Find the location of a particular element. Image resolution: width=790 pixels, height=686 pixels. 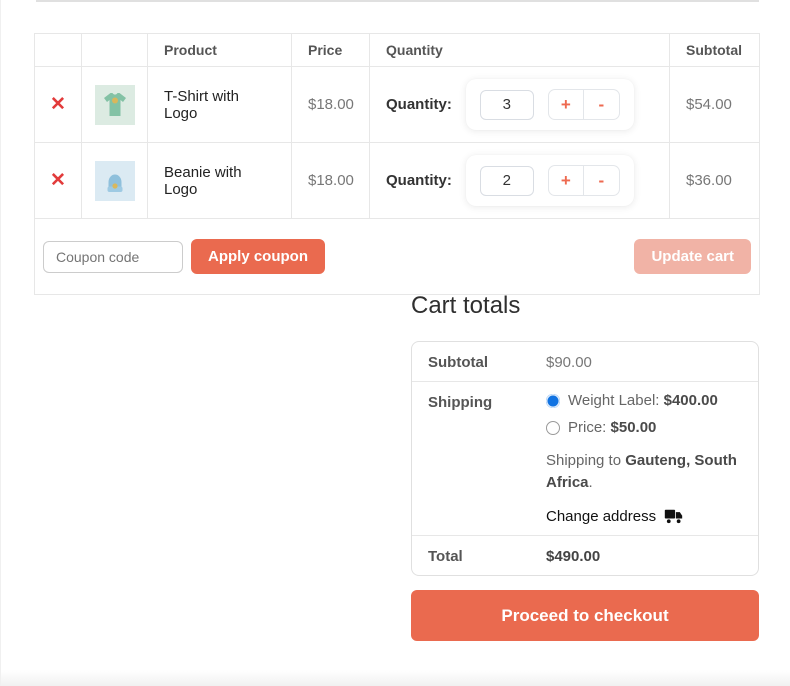

total-label: Total is located at coordinates (445, 556).